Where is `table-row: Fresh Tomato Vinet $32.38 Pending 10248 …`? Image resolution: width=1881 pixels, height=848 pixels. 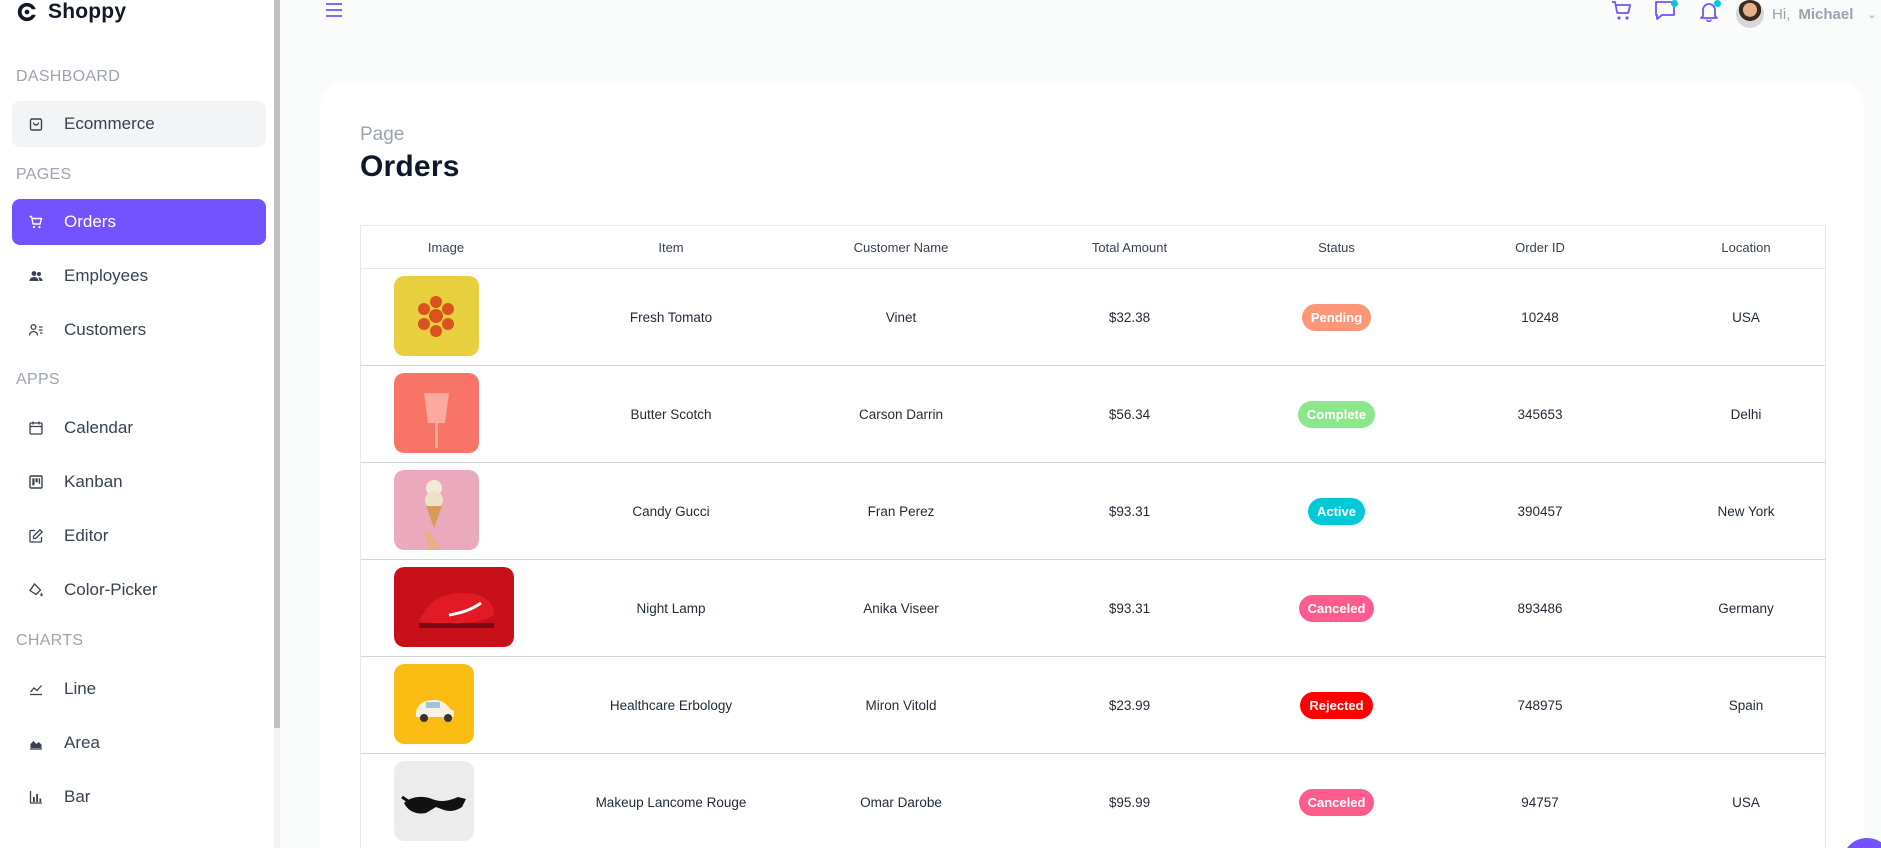 table-row: Fresh Tomato Vinet $32.38 Pending 10248 … is located at coordinates (1093, 317).